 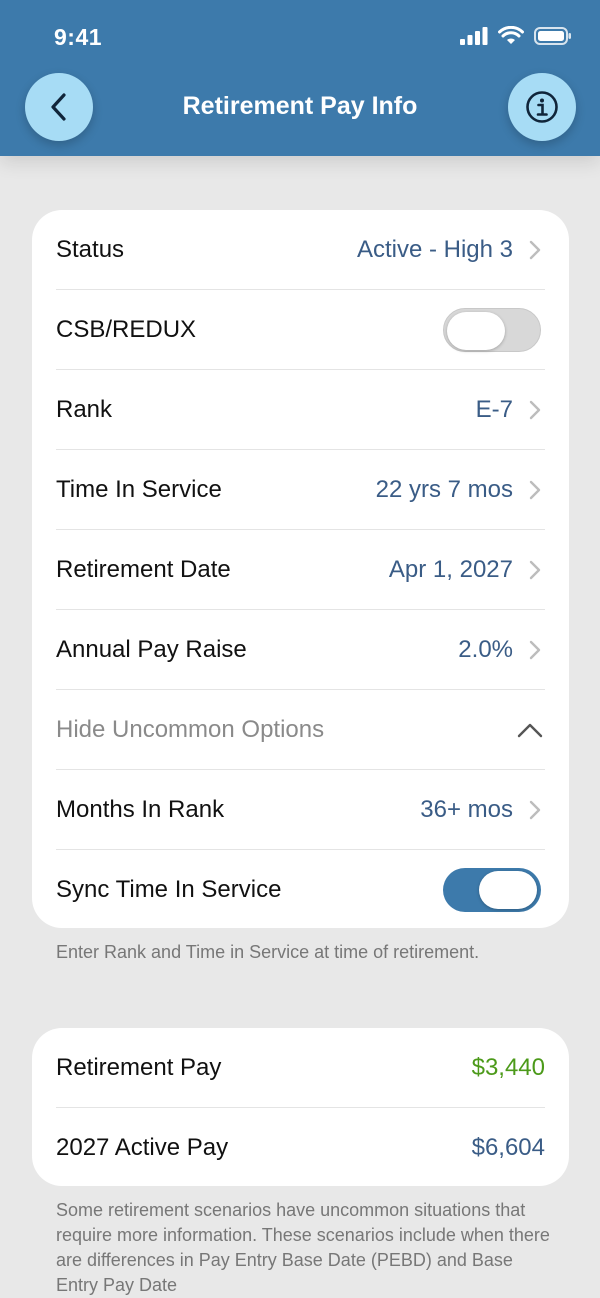 What do you see at coordinates (511, 35) in the screenshot?
I see `wifi-icon` at bounding box center [511, 35].